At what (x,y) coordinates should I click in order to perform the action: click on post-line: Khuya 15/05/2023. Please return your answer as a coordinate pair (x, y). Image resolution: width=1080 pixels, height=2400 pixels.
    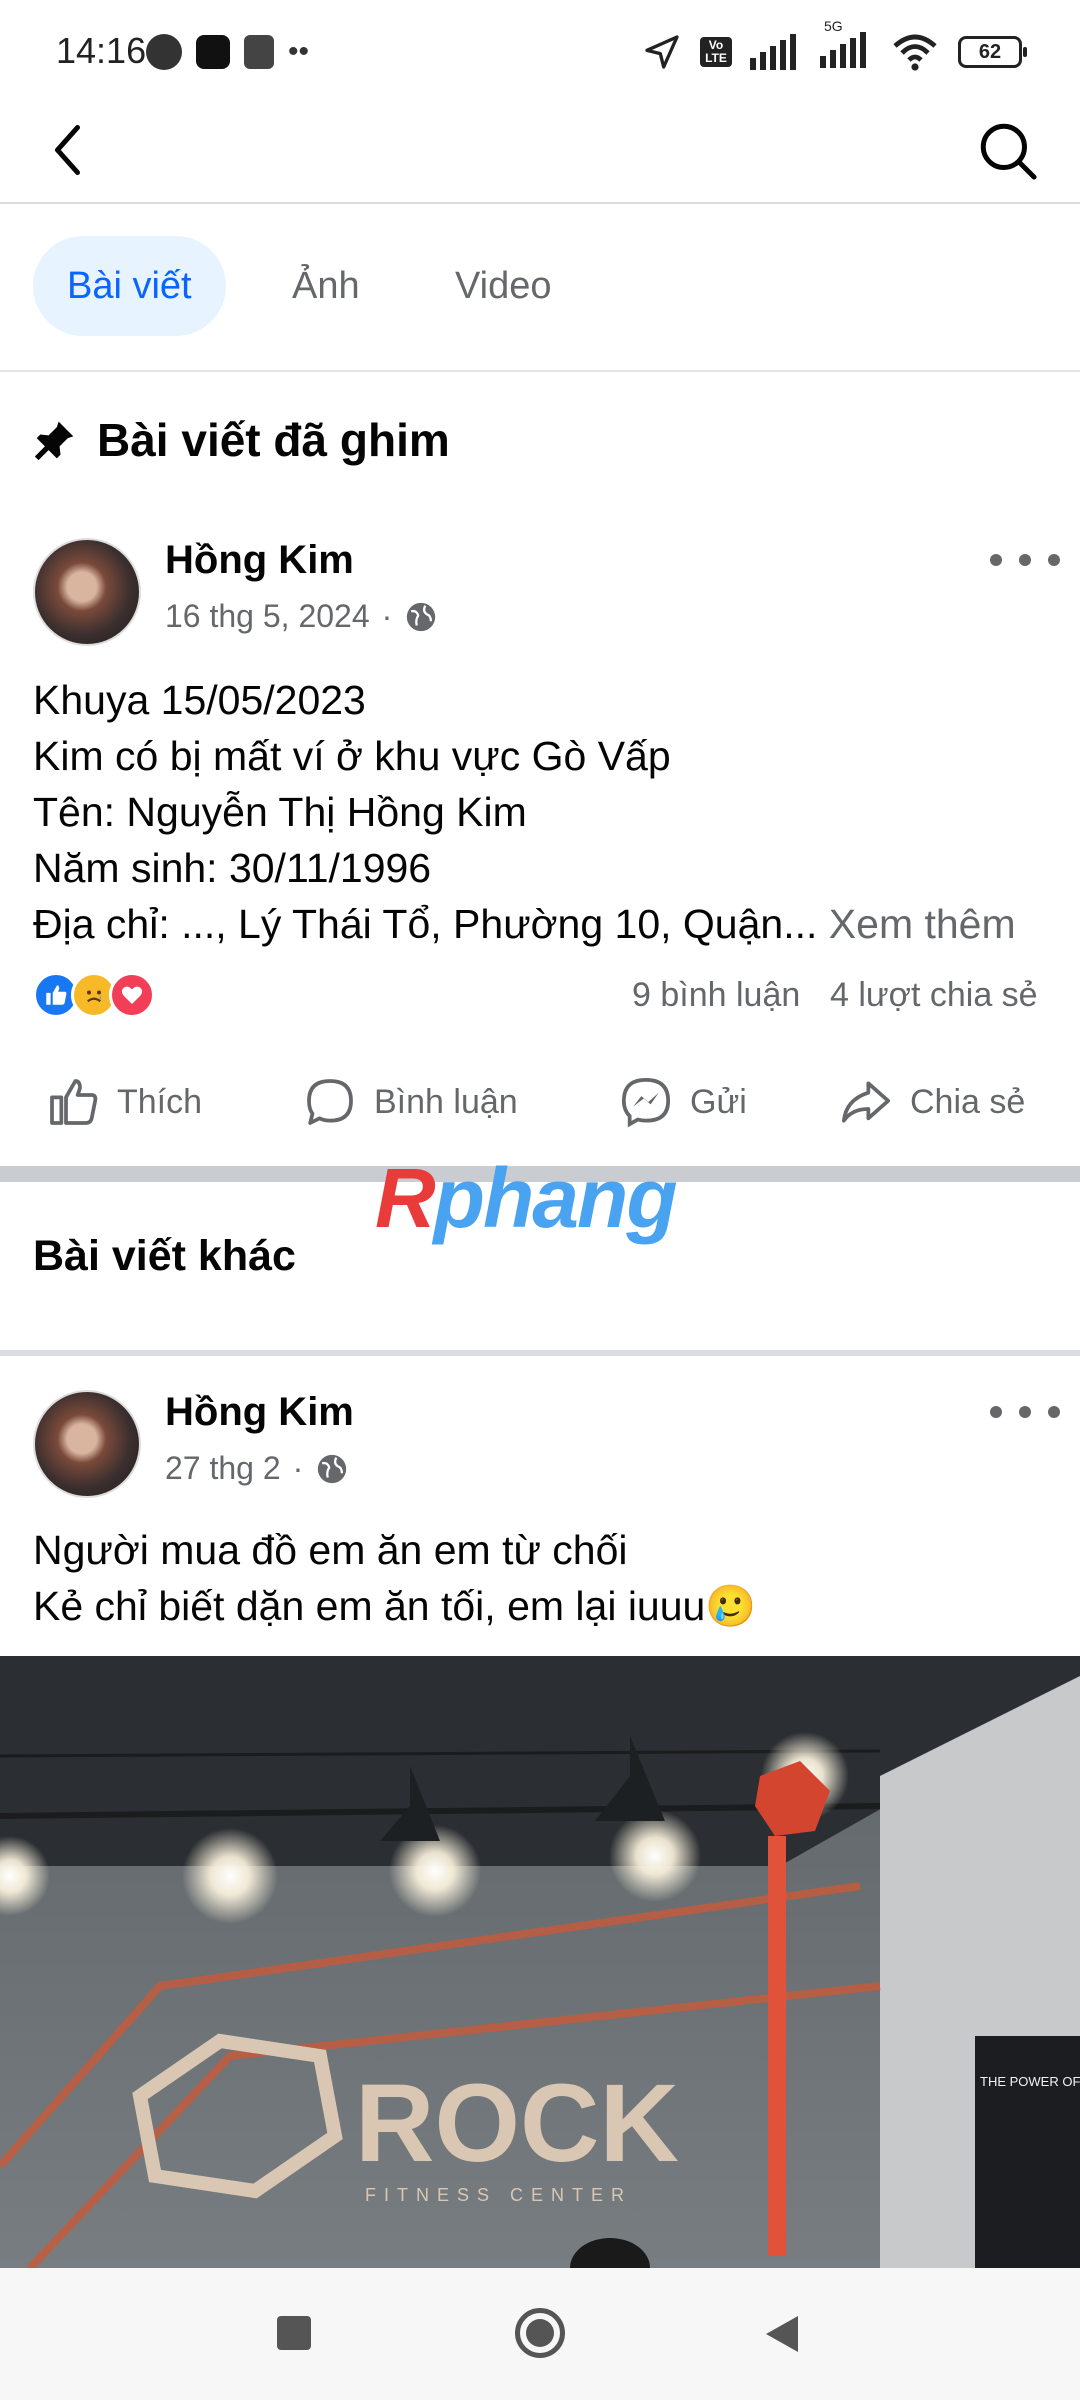
    Looking at the image, I should click on (199, 700).